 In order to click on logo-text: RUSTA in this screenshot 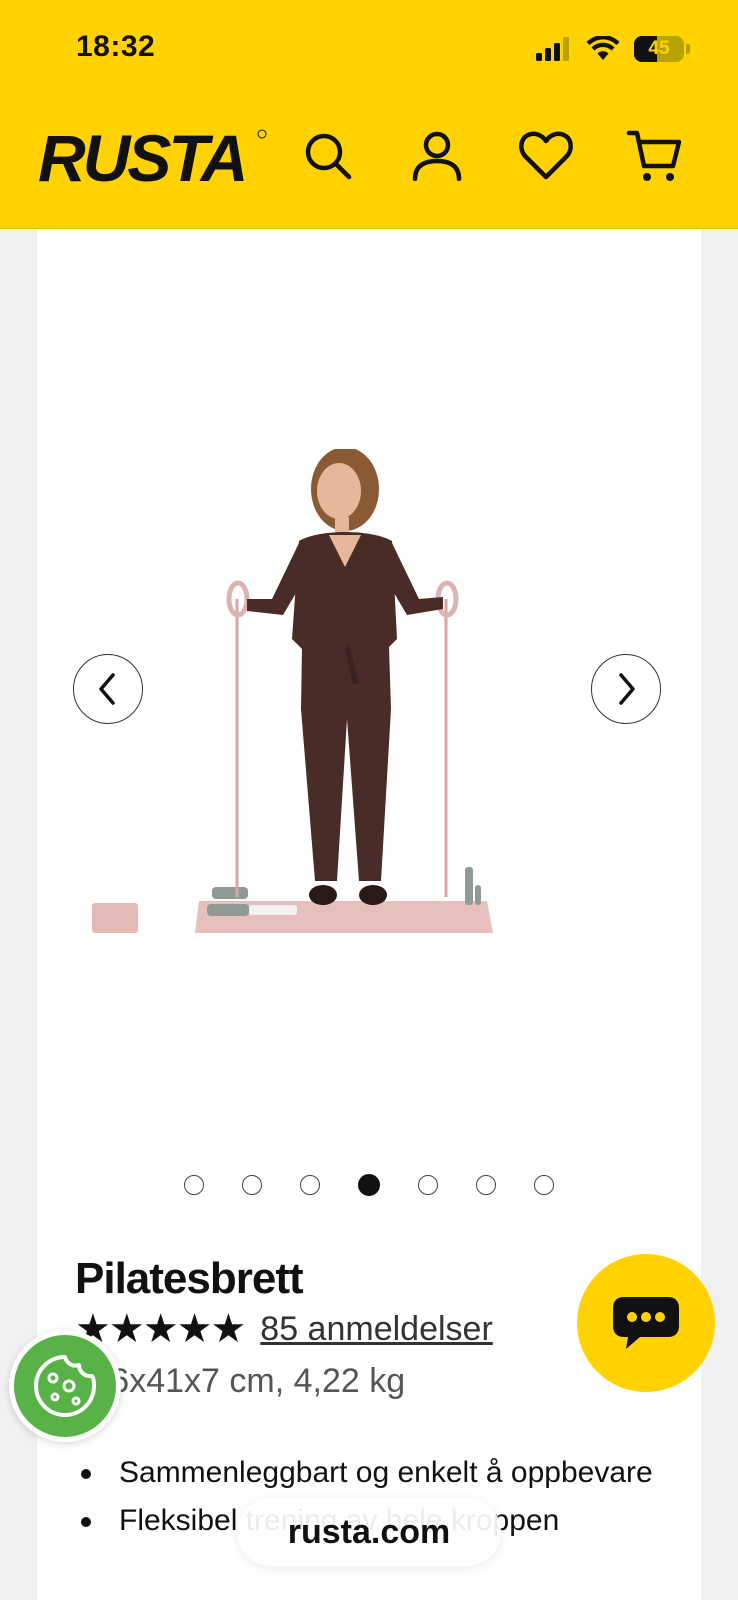, I will do `click(141, 157)`.